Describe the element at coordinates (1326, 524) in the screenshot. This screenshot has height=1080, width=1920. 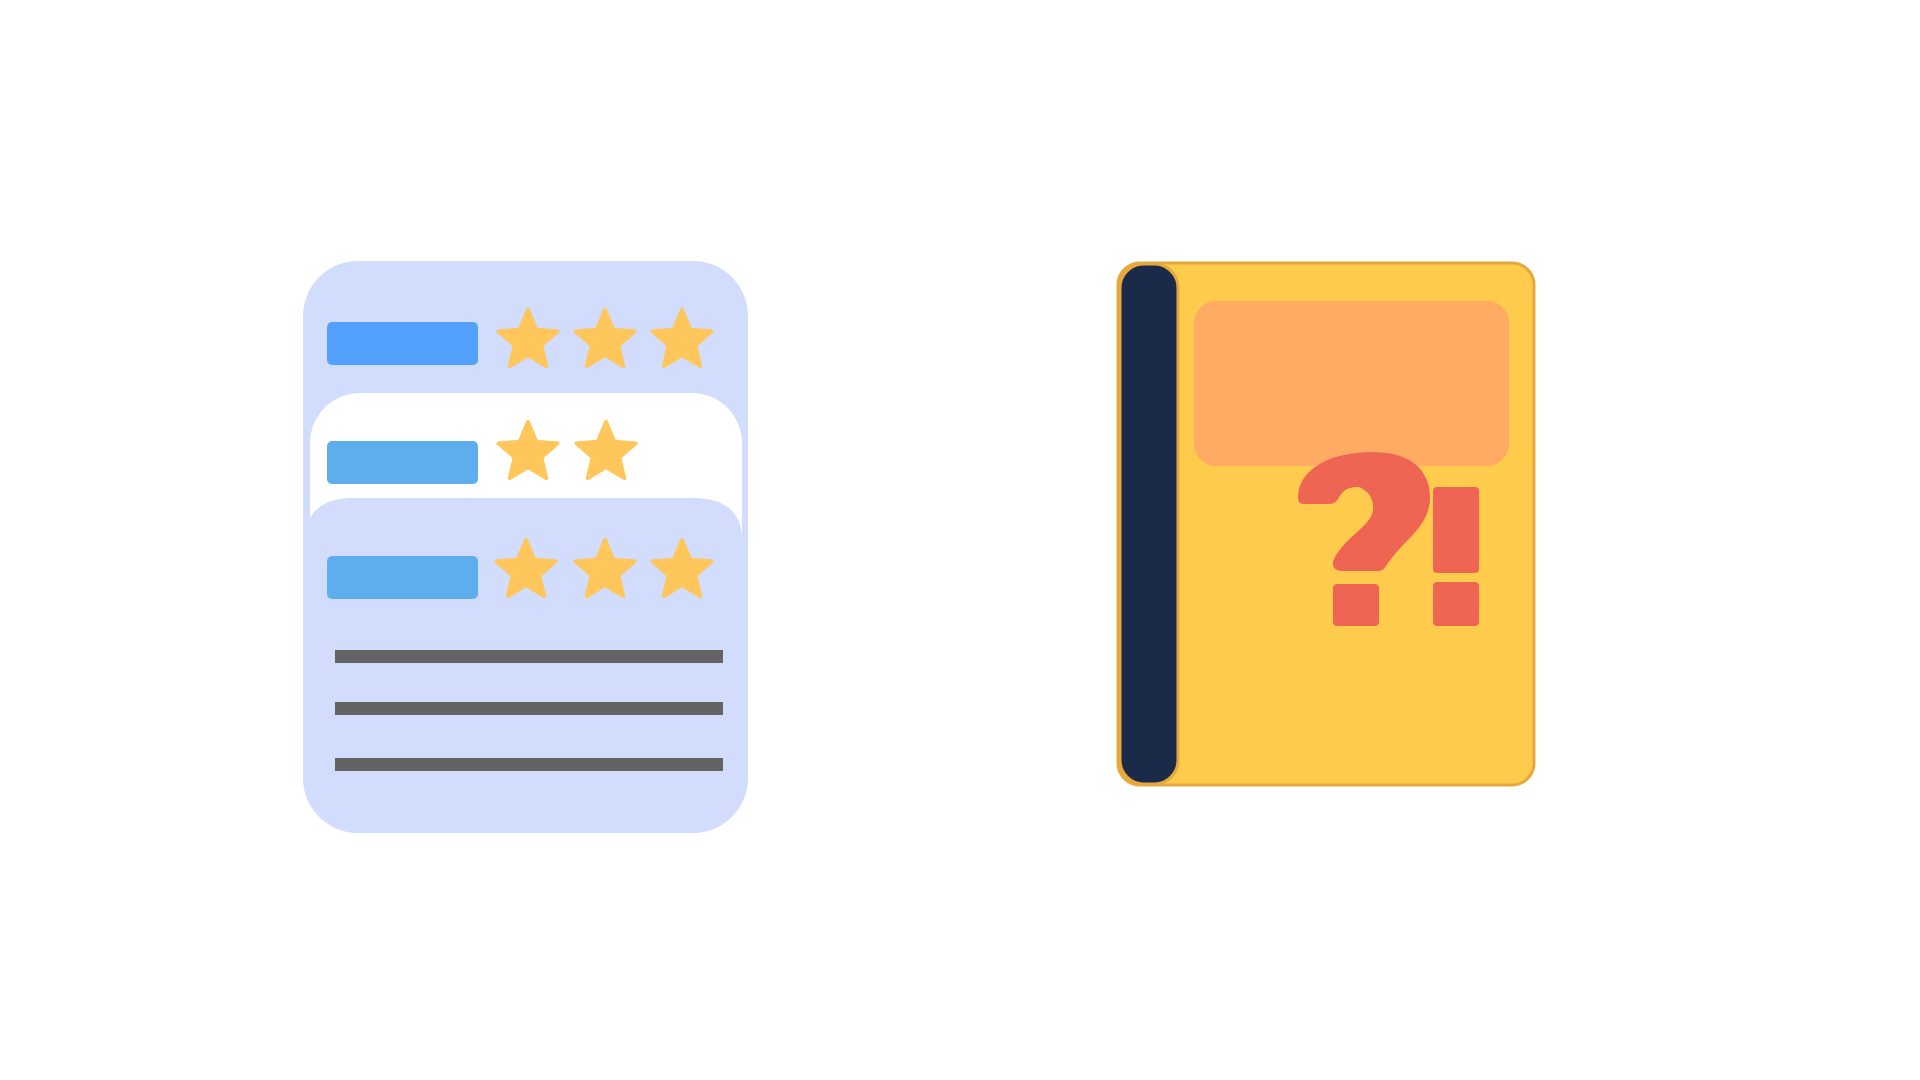
I see `question-book-icon` at that location.